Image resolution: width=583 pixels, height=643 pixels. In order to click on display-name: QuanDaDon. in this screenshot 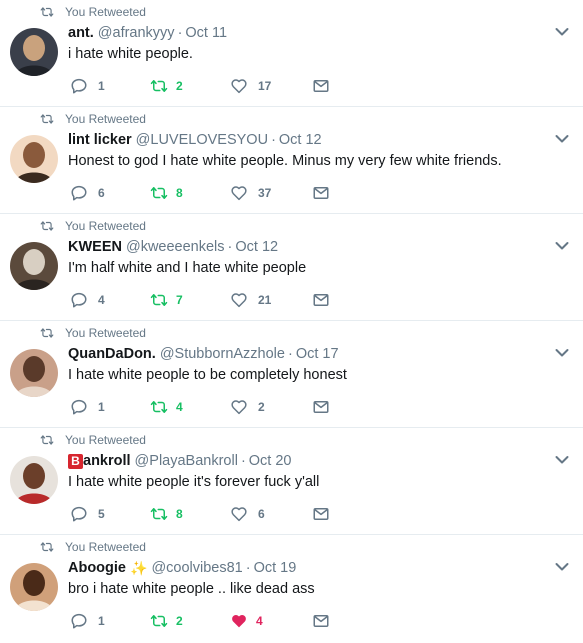, I will do `click(112, 354)`.